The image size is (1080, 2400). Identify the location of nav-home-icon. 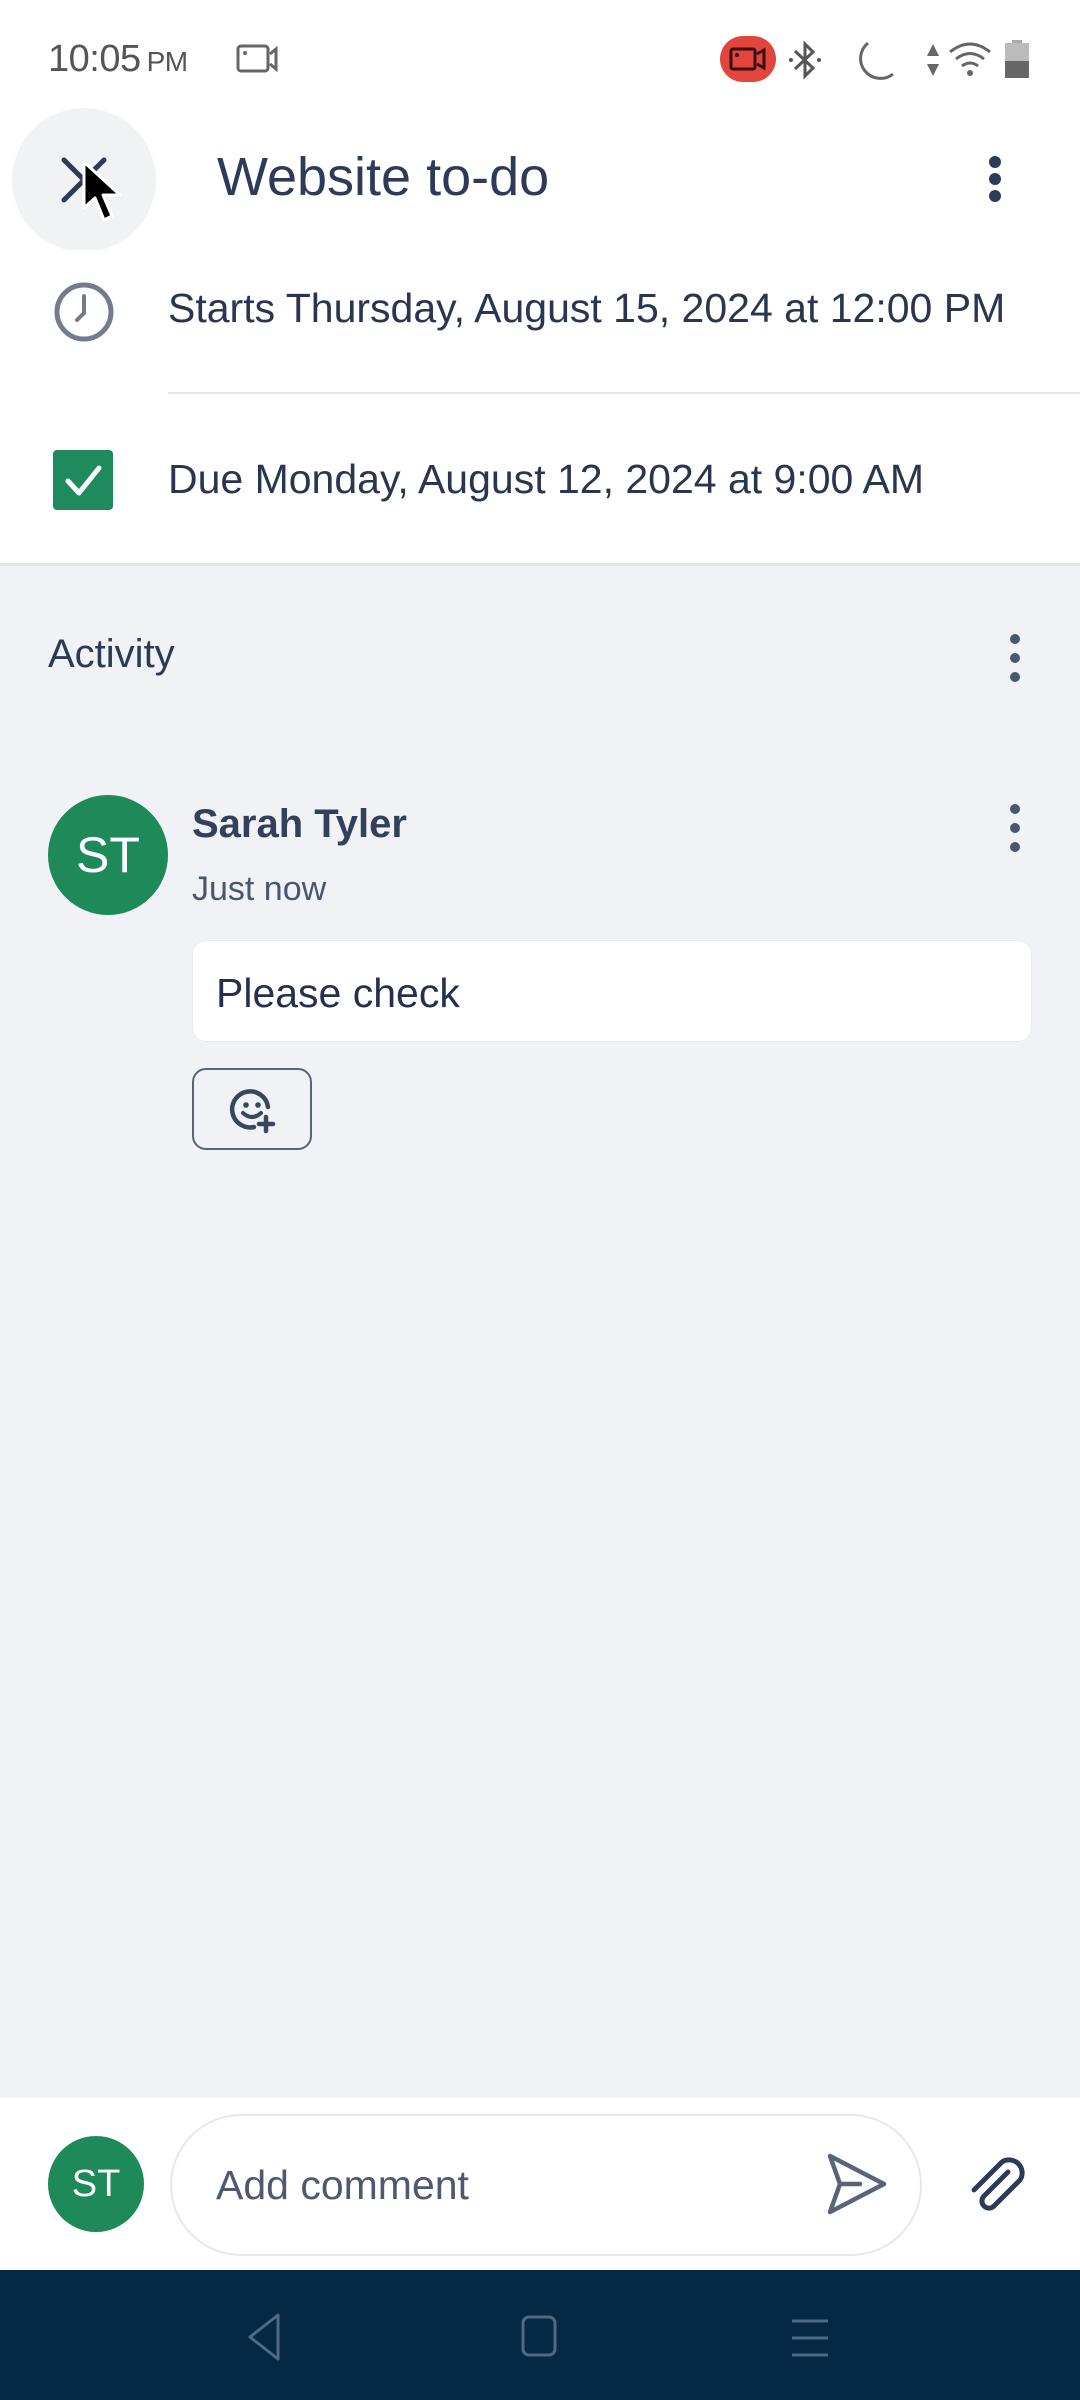
(540, 2337).